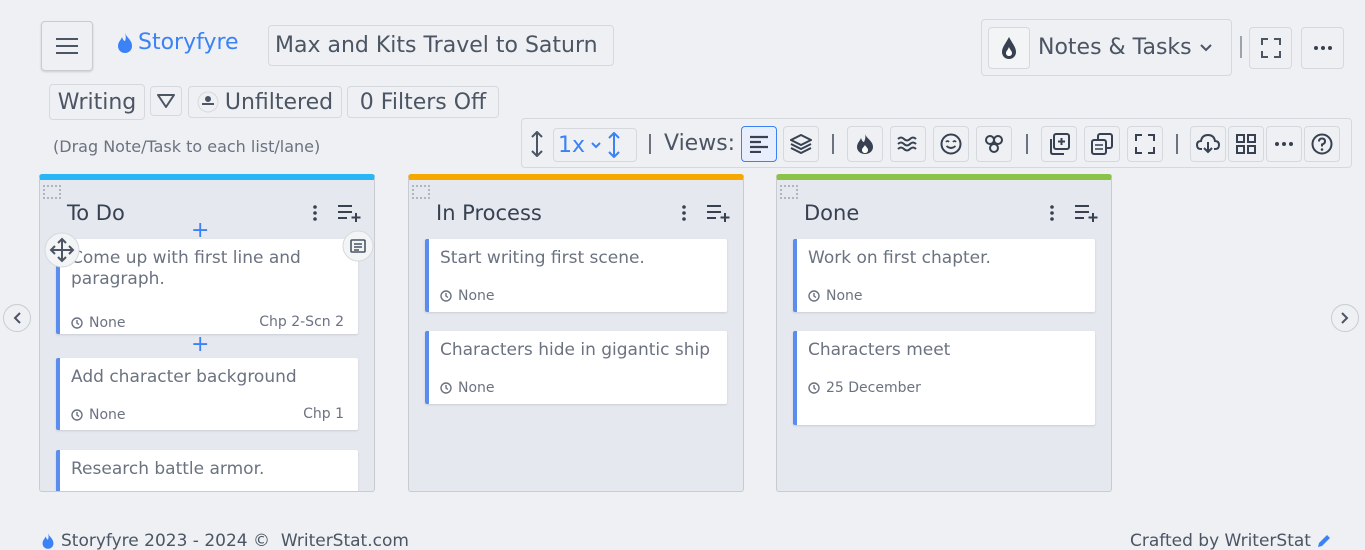 This screenshot has height=550, width=1365. What do you see at coordinates (1322, 144) in the screenshot?
I see `help-button` at bounding box center [1322, 144].